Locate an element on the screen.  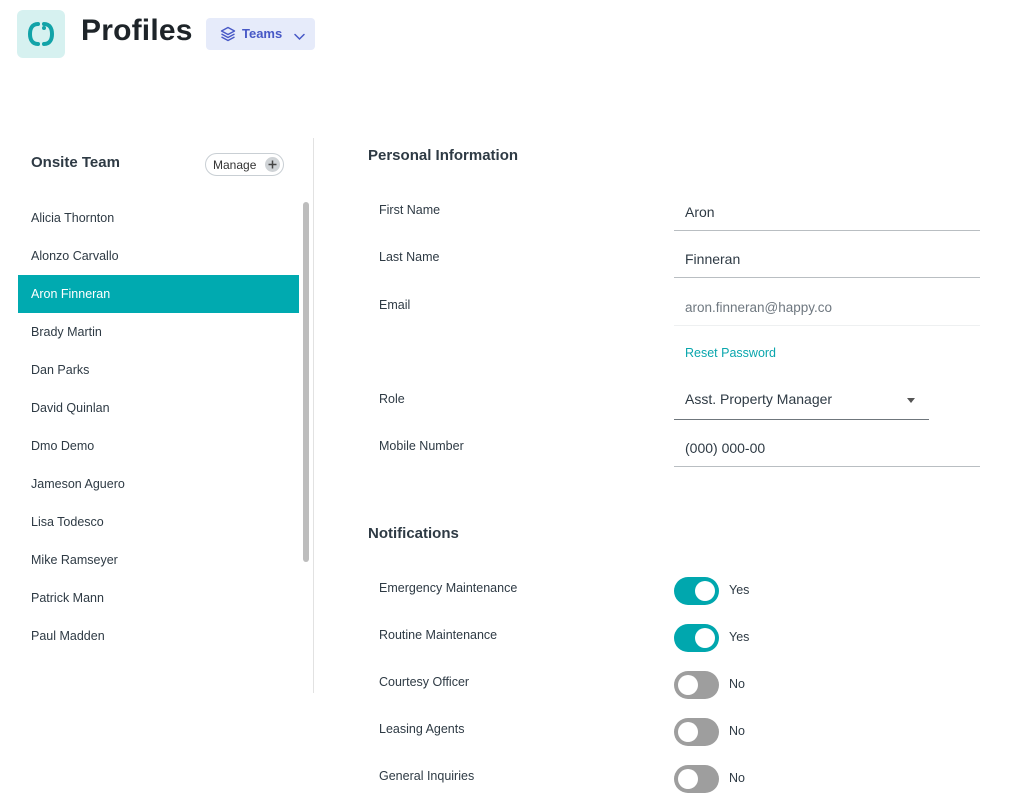
email-field is located at coordinates (827, 307).